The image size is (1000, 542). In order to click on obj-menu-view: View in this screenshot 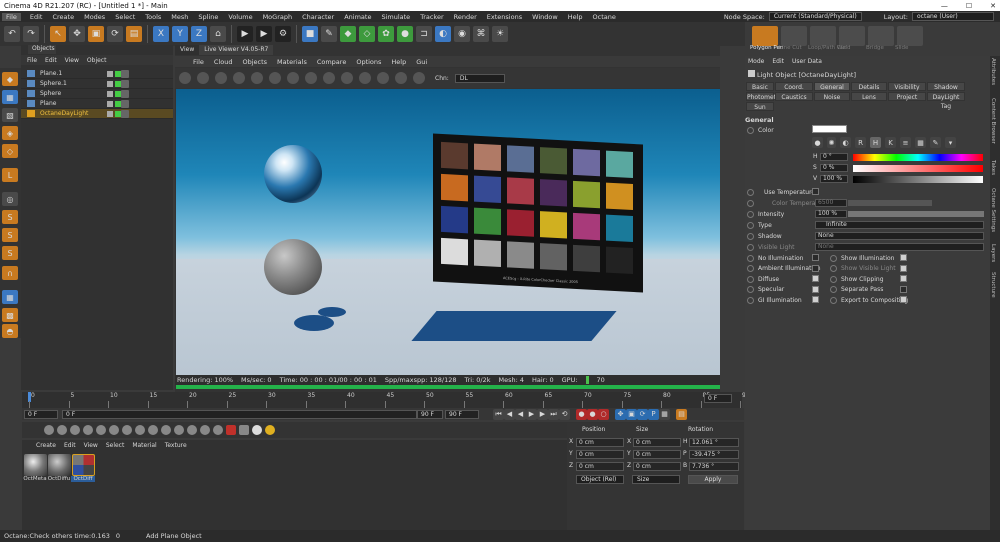, I will do `click(72, 60)`.